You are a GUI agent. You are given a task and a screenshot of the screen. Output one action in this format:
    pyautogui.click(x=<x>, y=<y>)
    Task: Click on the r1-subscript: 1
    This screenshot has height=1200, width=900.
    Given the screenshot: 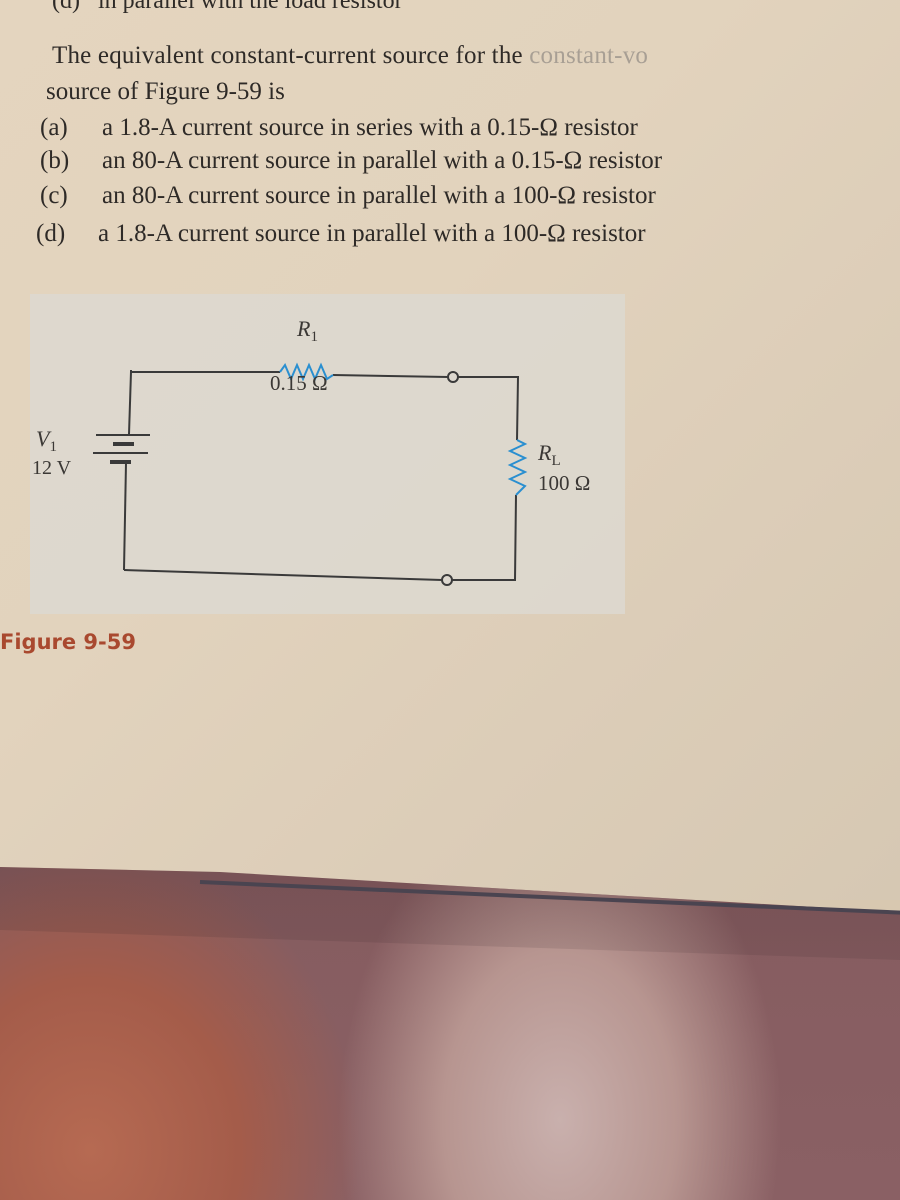 What is the action you would take?
    pyautogui.click(x=314, y=337)
    